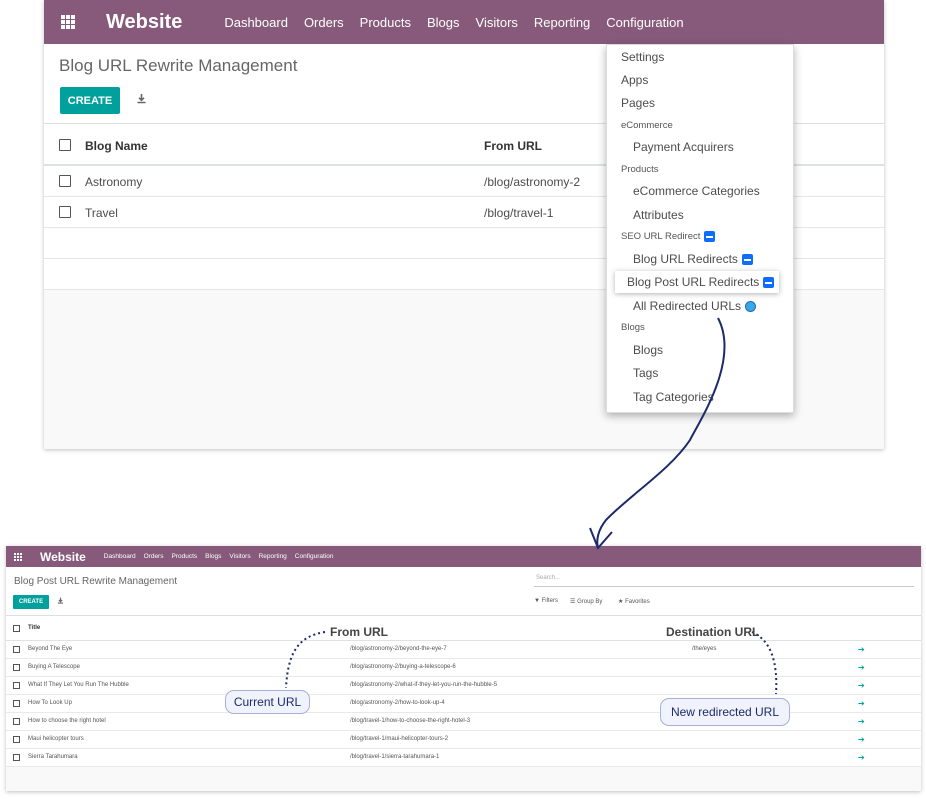  I want to click on title-cell: How To Look Up, so click(50, 703).